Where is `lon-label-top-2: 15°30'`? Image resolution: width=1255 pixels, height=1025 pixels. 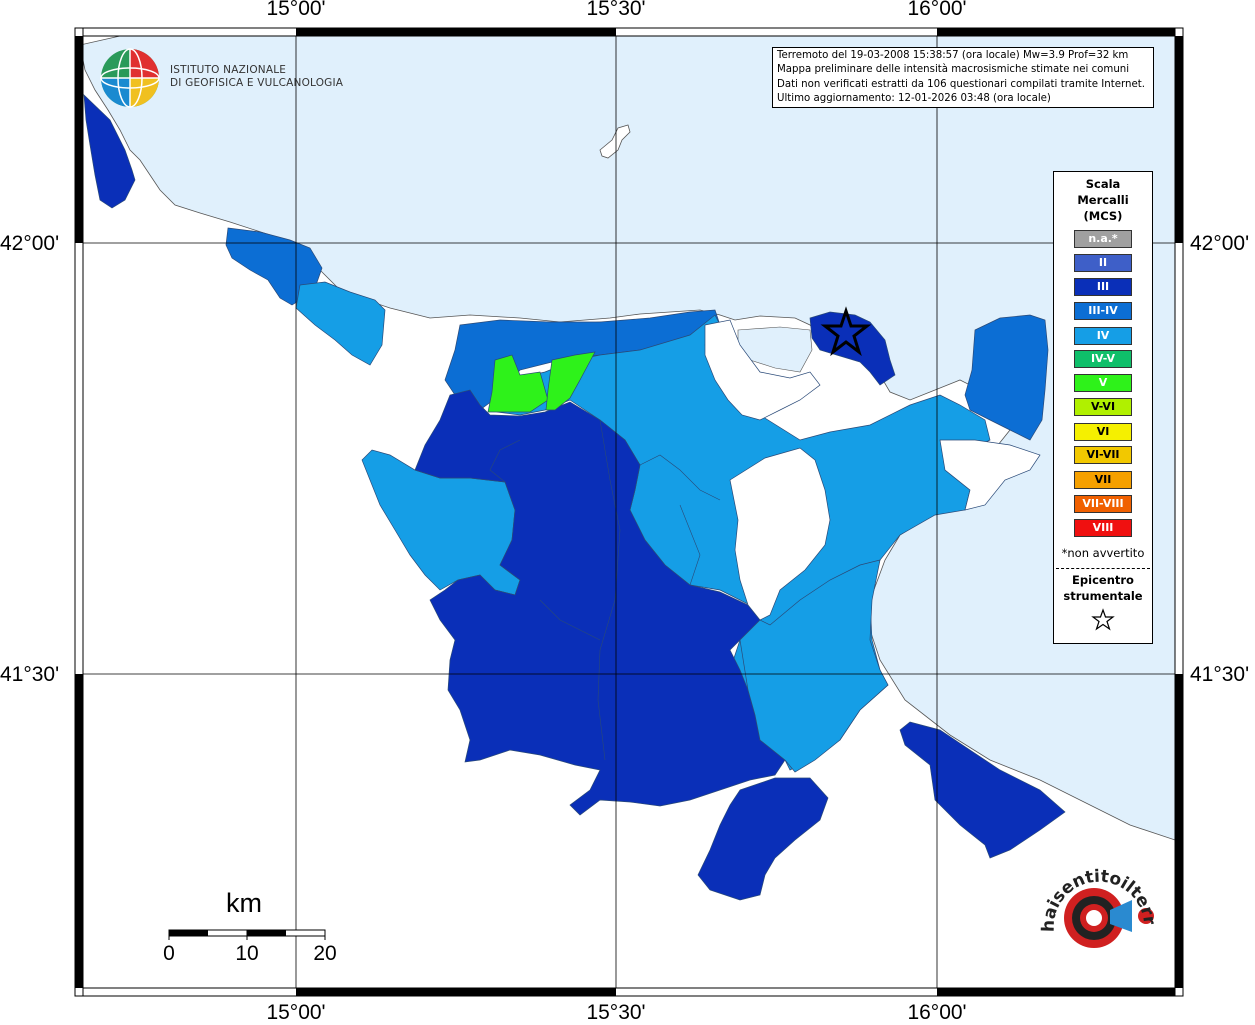 lon-label-top-2: 15°30' is located at coordinates (616, 10).